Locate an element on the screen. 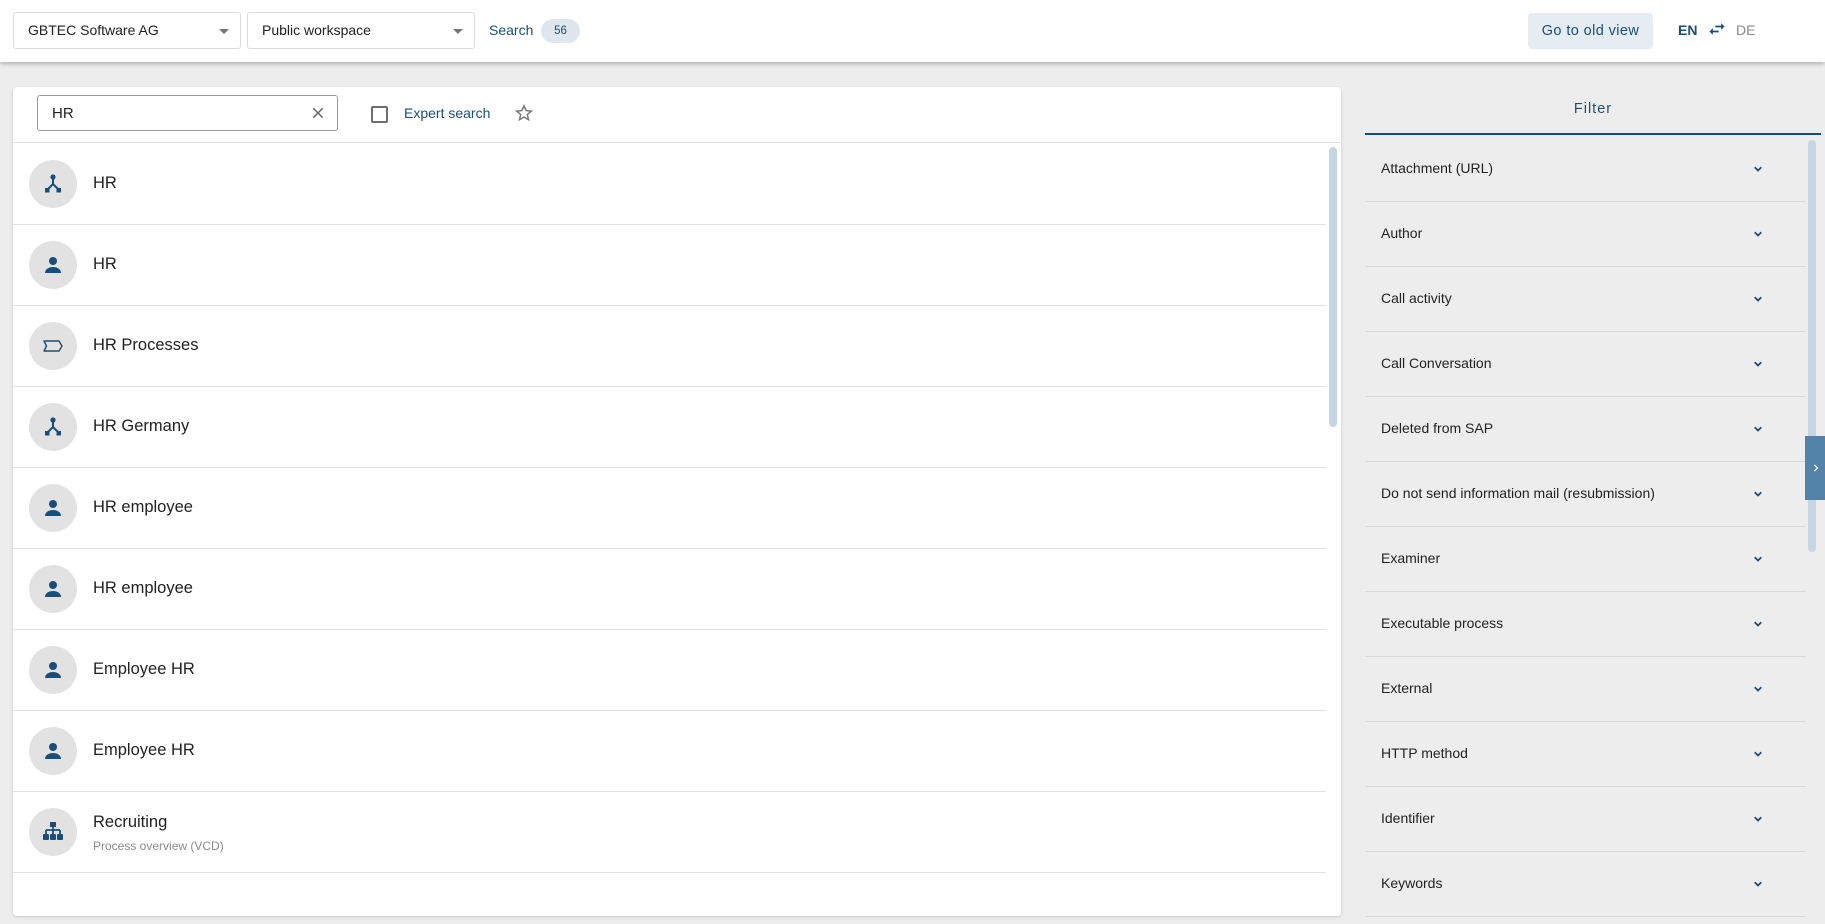 This screenshot has height=924, width=1825. collapse-filter-button is located at coordinates (1815, 468).